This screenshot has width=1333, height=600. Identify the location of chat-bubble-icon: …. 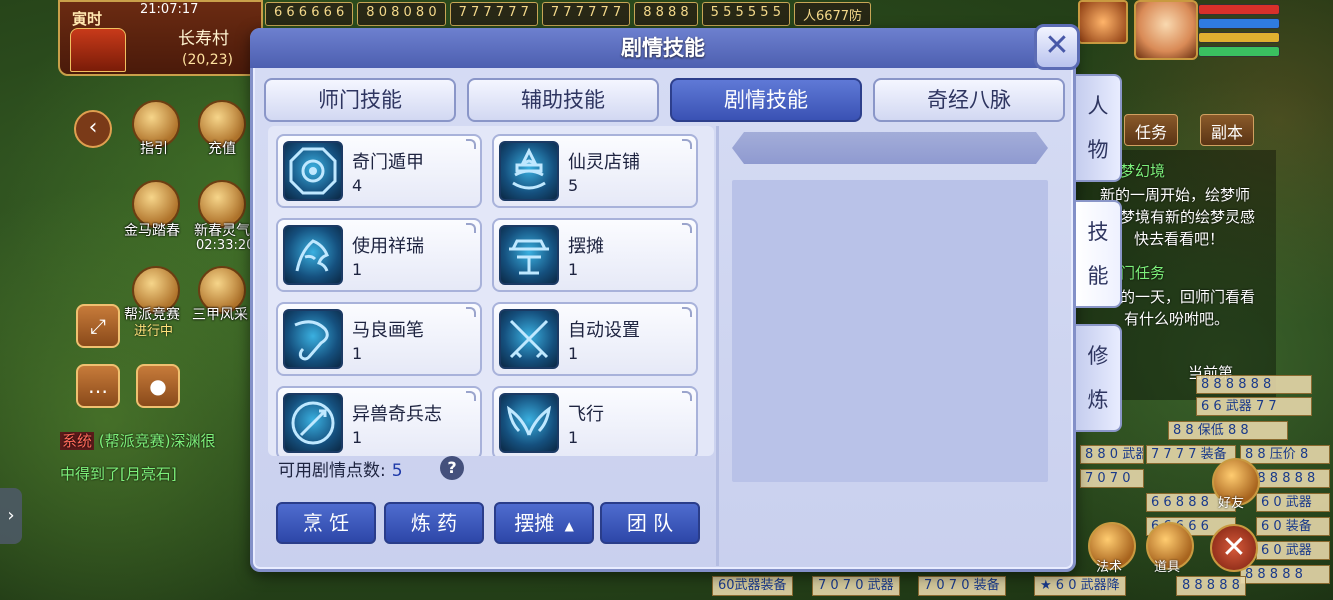
(98, 386).